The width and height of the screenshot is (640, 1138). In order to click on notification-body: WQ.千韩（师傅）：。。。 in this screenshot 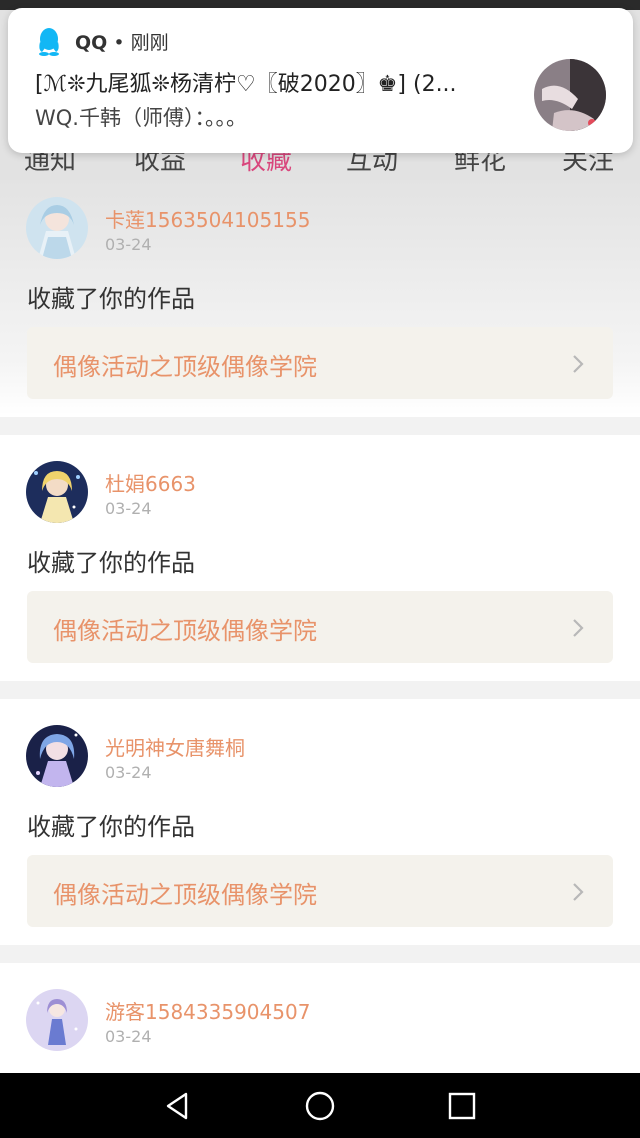, I will do `click(141, 118)`.